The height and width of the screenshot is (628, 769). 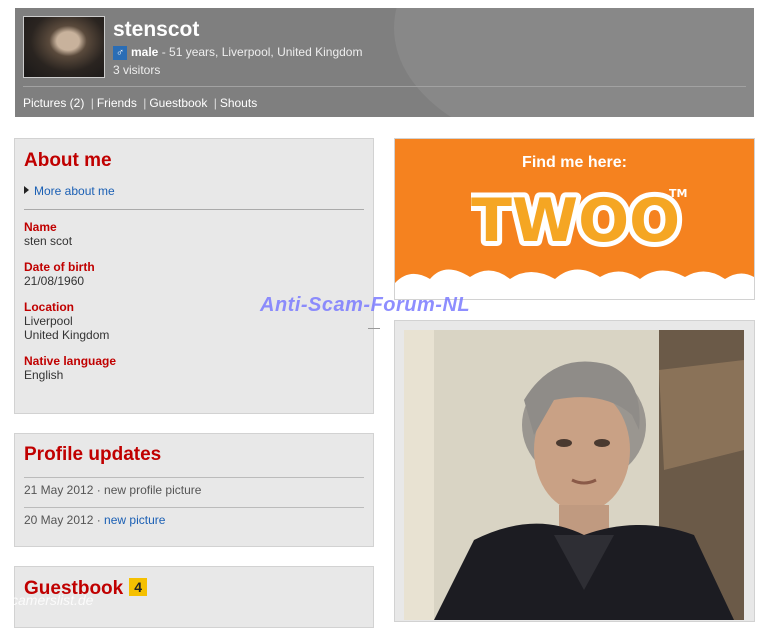 What do you see at coordinates (120, 52) in the screenshot?
I see `male-symbol-icon: ♂` at bounding box center [120, 52].